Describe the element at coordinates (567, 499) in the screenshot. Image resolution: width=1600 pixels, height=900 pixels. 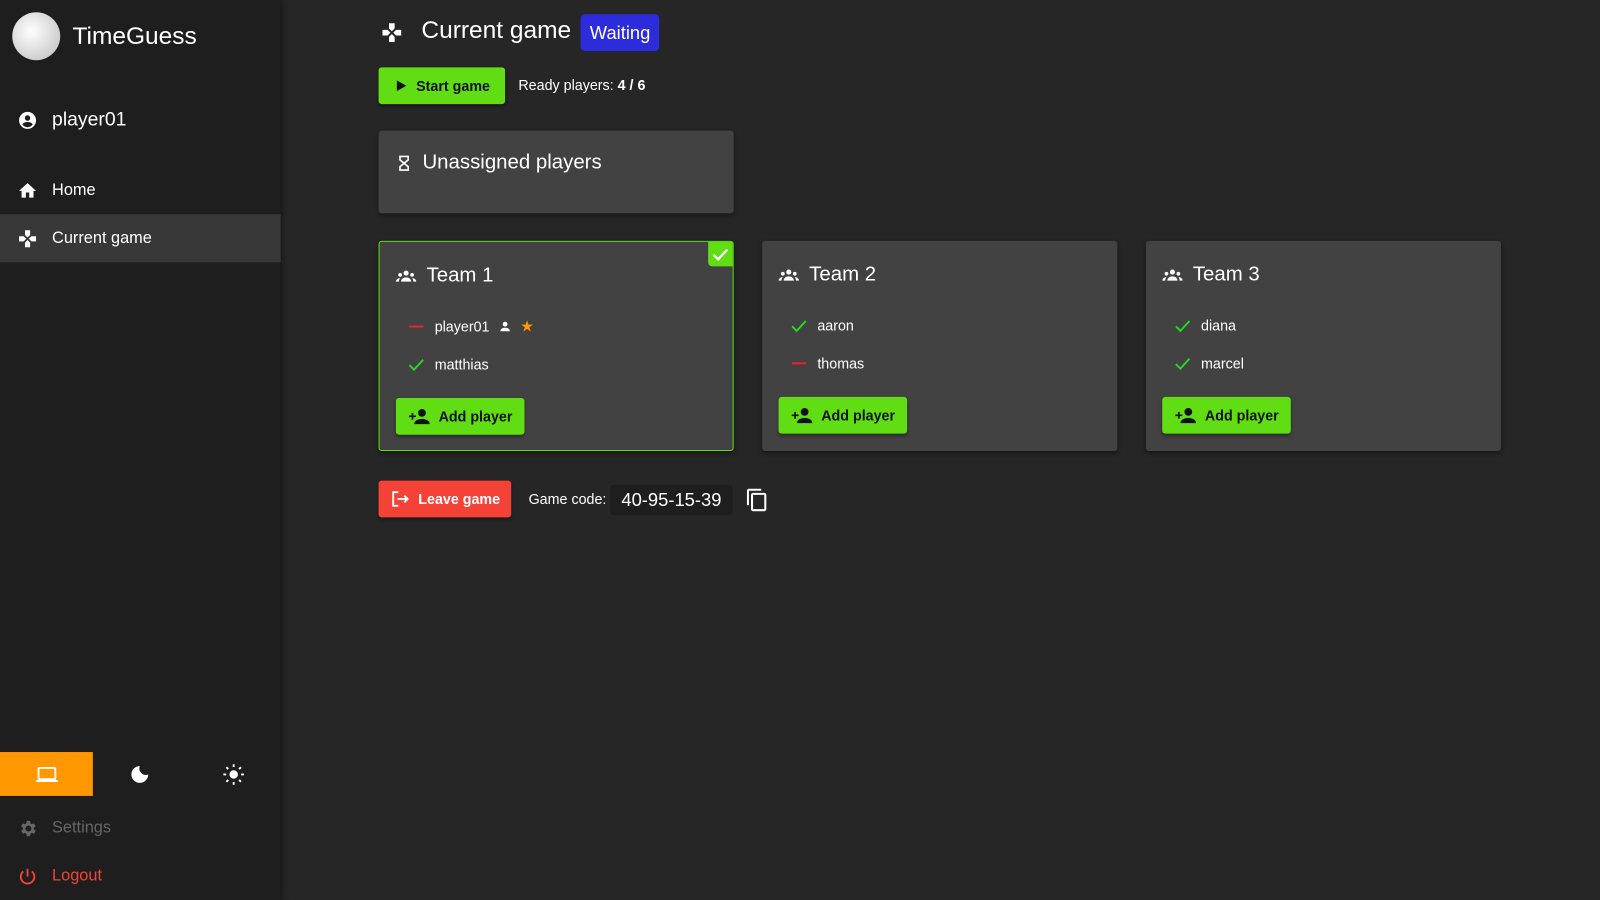
I see `game-code-label: Game code:` at that location.